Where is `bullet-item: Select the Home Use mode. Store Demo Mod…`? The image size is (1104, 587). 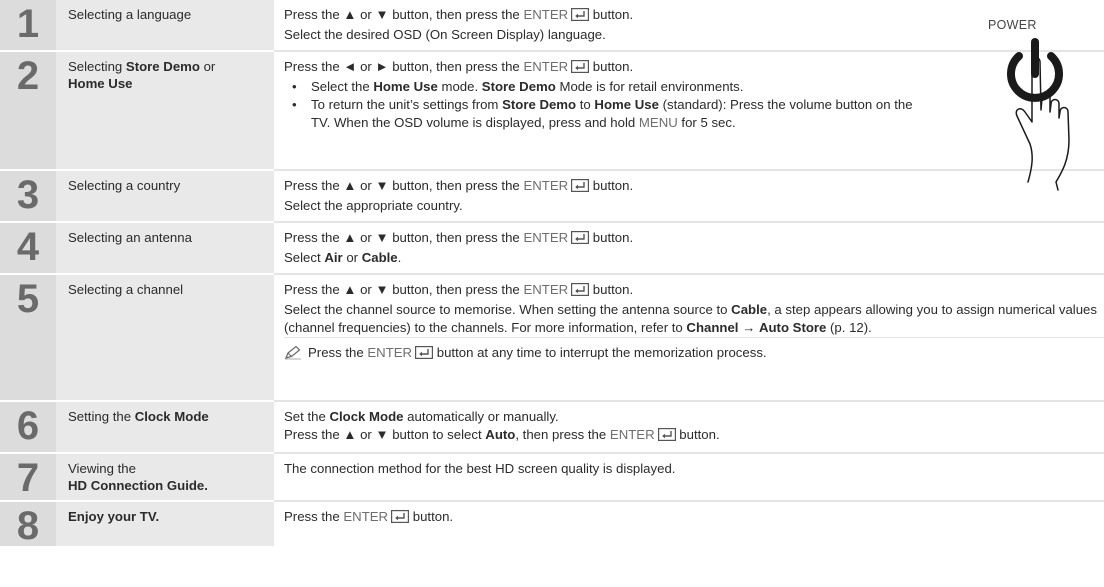
bullet-item: Select the Home Use mode. Store Demo Mod… is located at coordinates (613, 87).